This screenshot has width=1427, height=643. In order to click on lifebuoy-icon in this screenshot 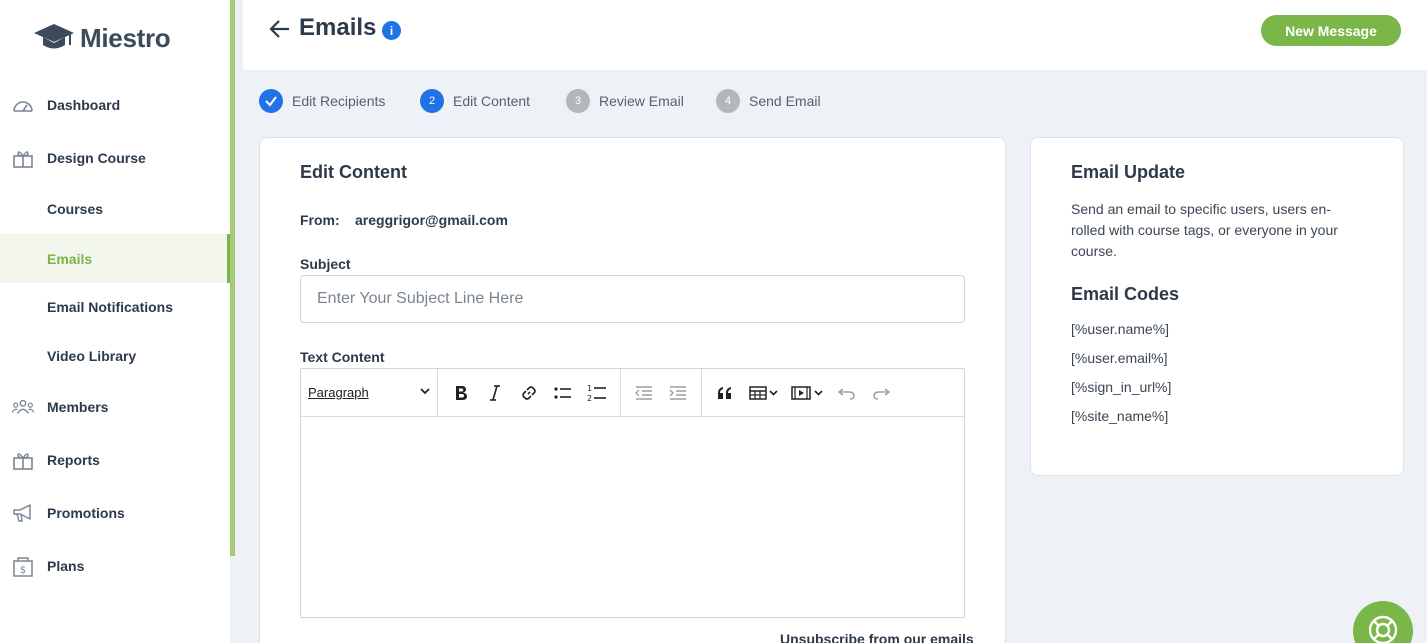, I will do `click(1383, 628)`.